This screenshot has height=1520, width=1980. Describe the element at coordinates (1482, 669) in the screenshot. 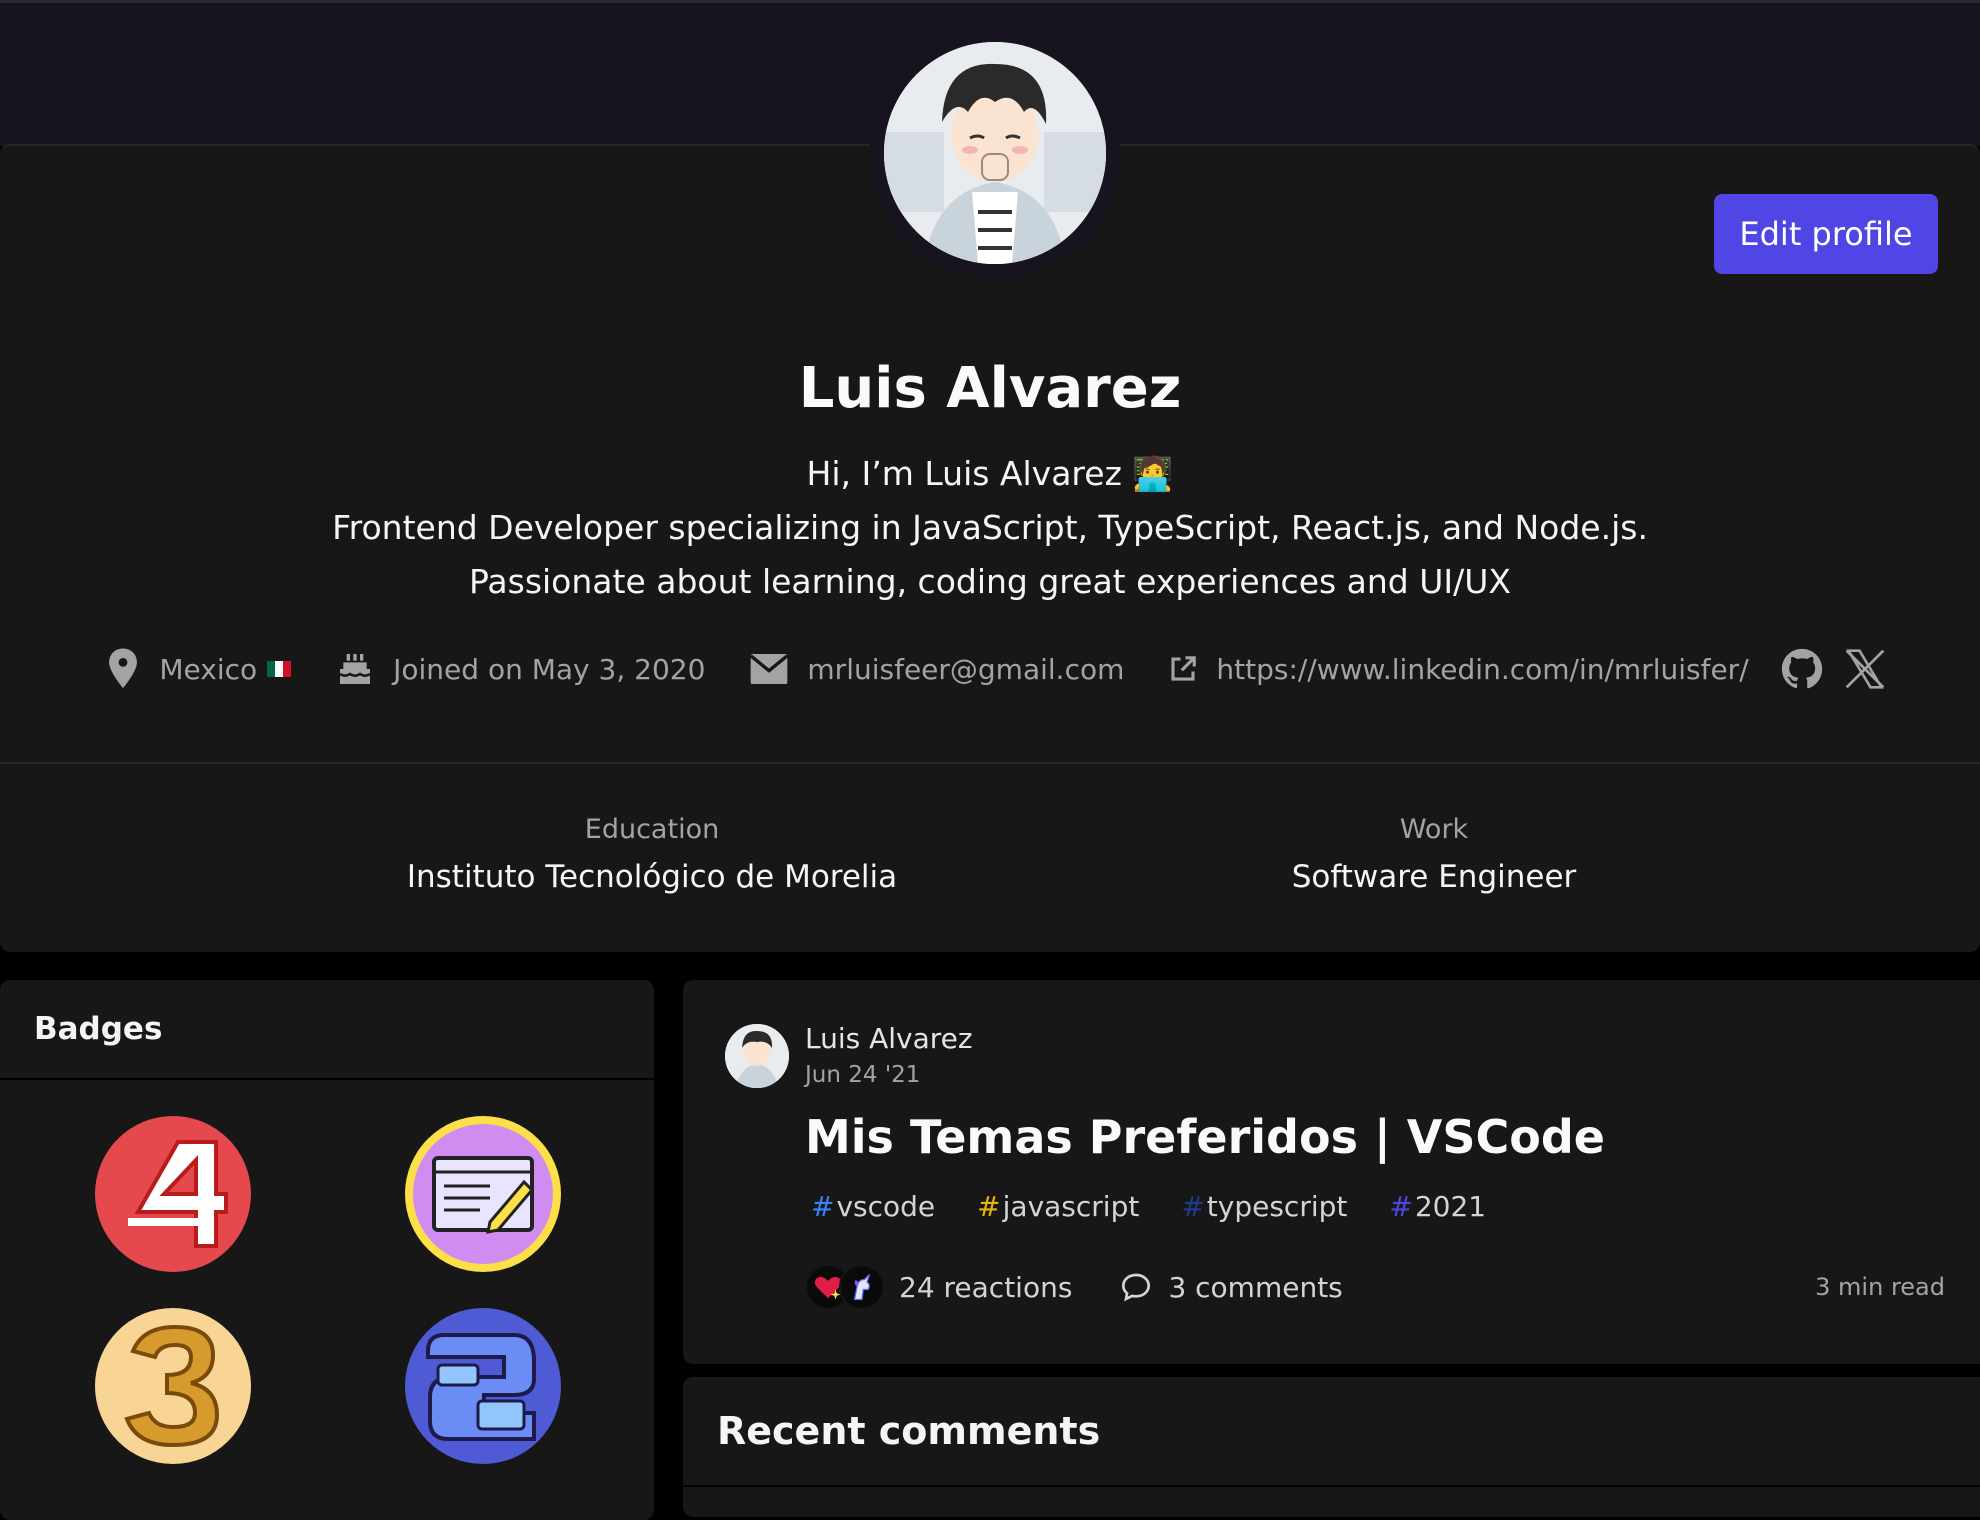

I see `website-link: https://www.linkedin.com/in/mrluisfer/` at that location.